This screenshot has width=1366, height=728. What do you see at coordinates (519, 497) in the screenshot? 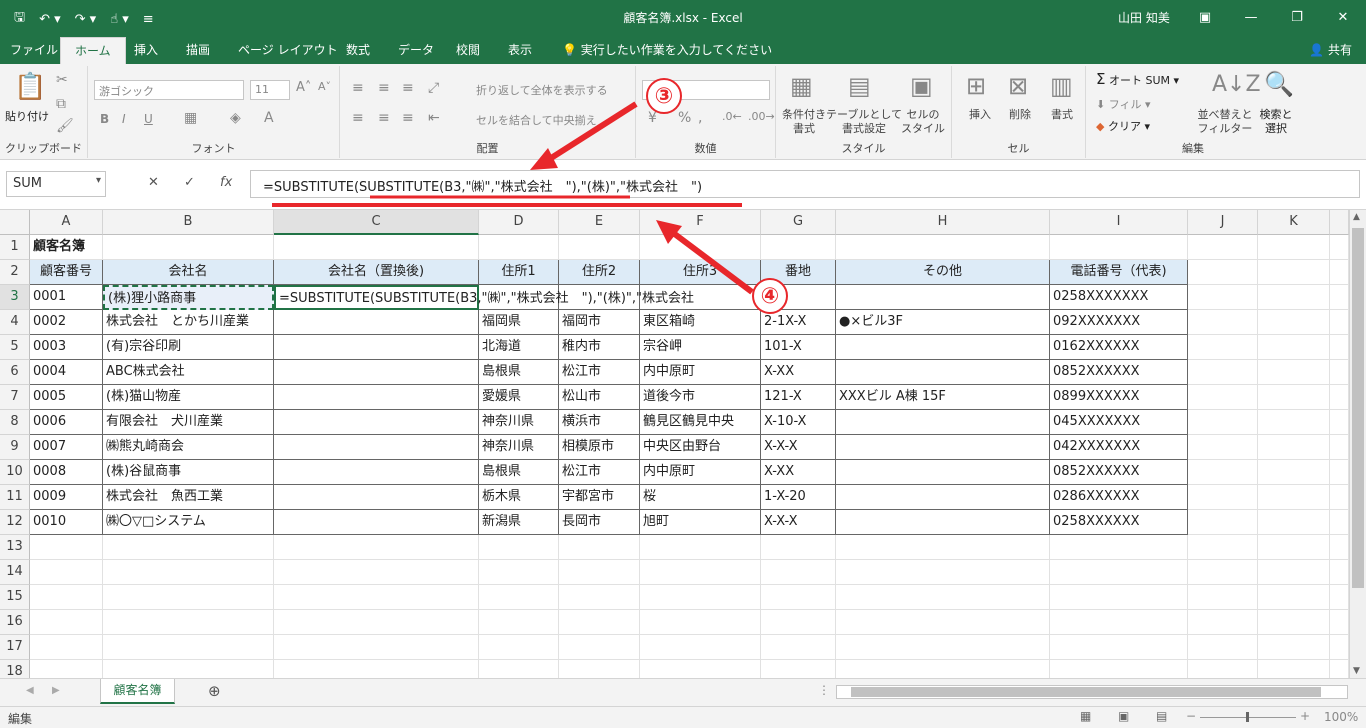
I see `table-cell: 栃木県` at bounding box center [519, 497].